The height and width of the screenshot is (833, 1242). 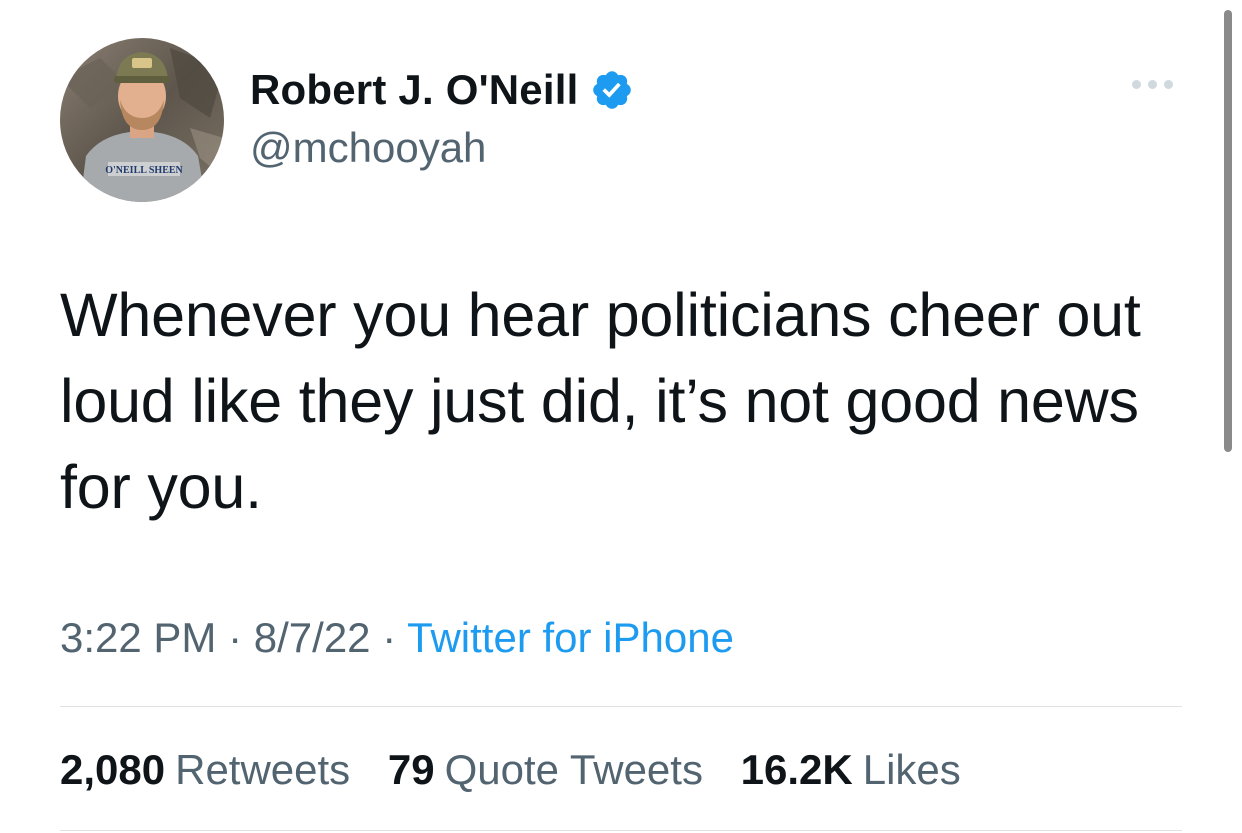 I want to click on author-handle: @mchooyah, so click(x=368, y=148).